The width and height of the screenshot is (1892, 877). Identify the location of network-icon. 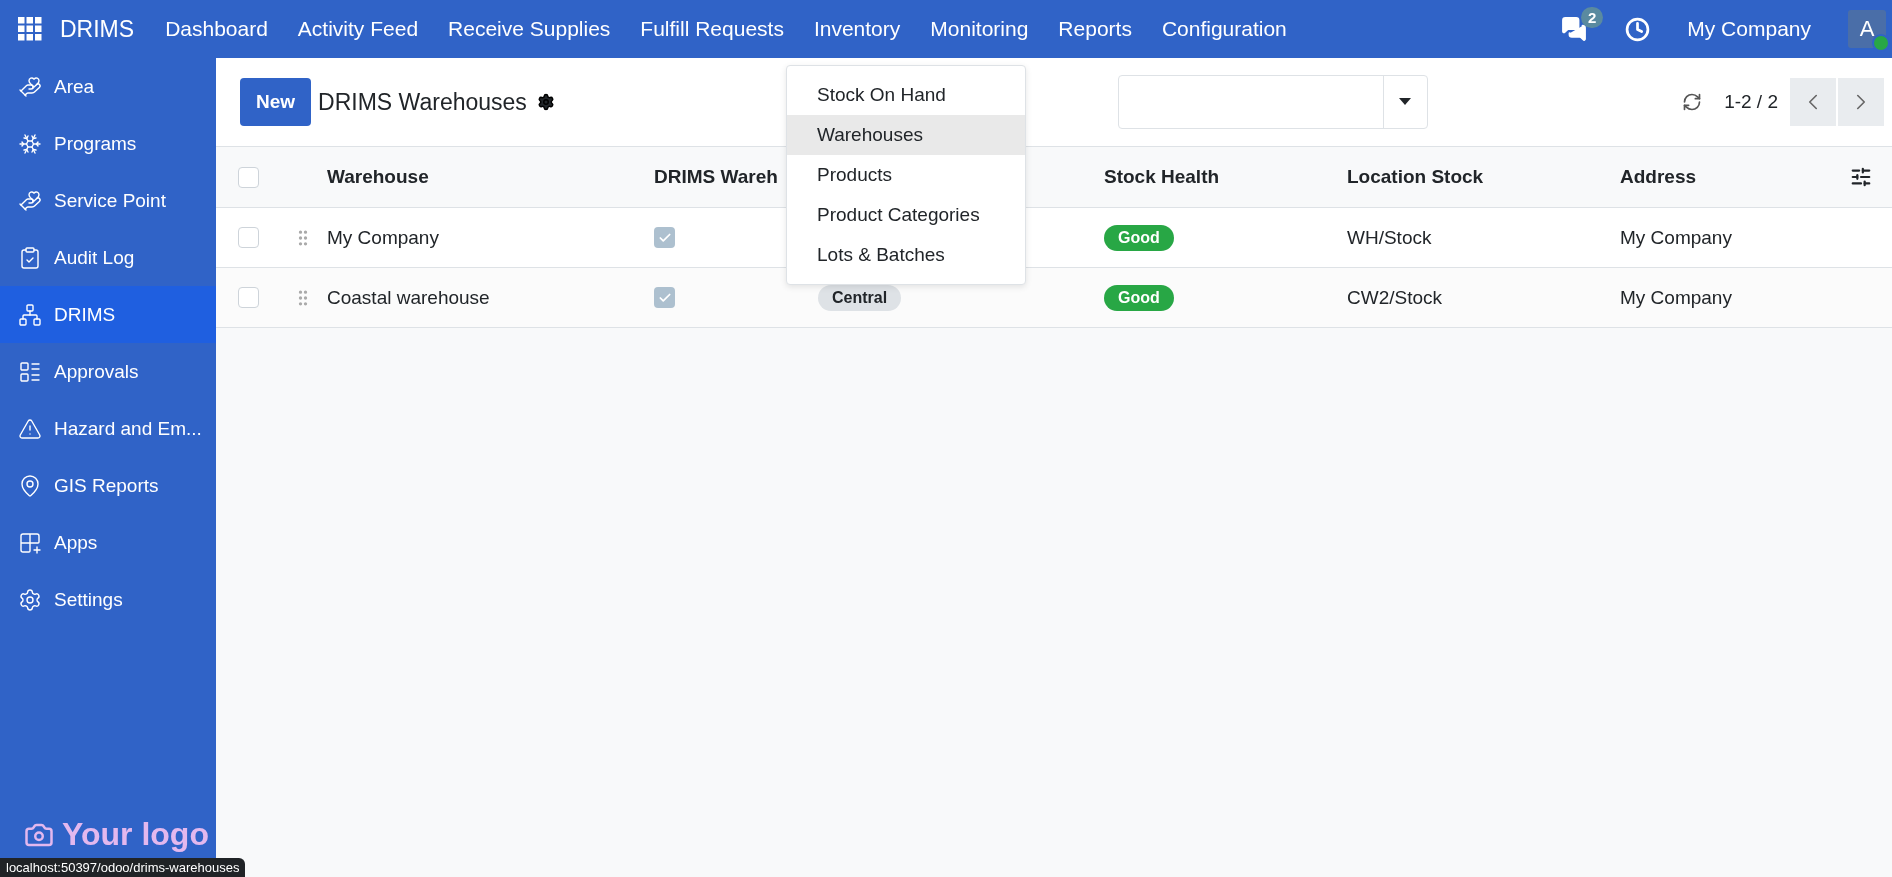
(30, 314).